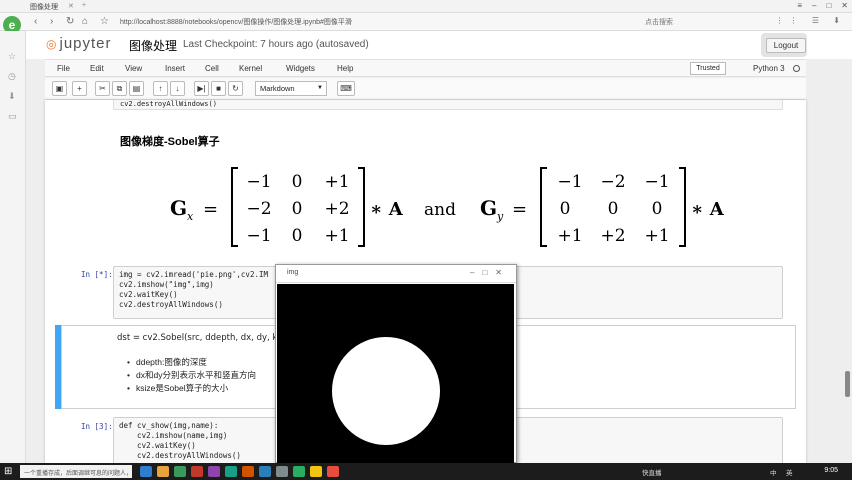 This screenshot has width=852, height=480. Describe the element at coordinates (168, 104) in the screenshot. I see `code-line: cv2.destroyAllWindows()` at that location.